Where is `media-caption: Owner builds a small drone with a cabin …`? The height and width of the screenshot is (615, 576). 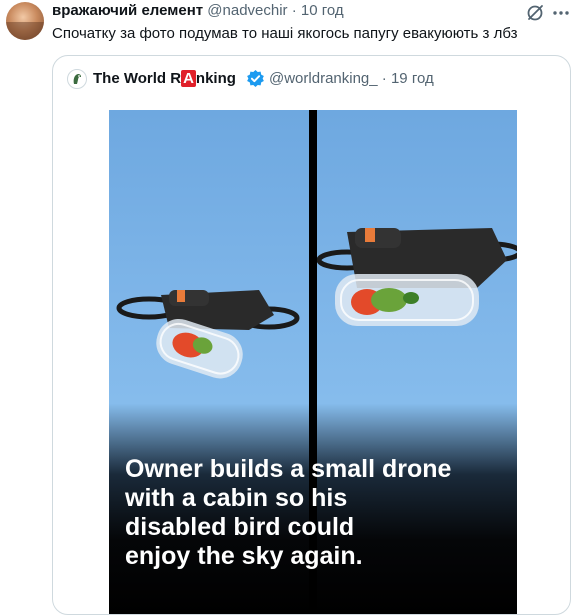 media-caption: Owner builds a small drone with a cabin … is located at coordinates (305, 513).